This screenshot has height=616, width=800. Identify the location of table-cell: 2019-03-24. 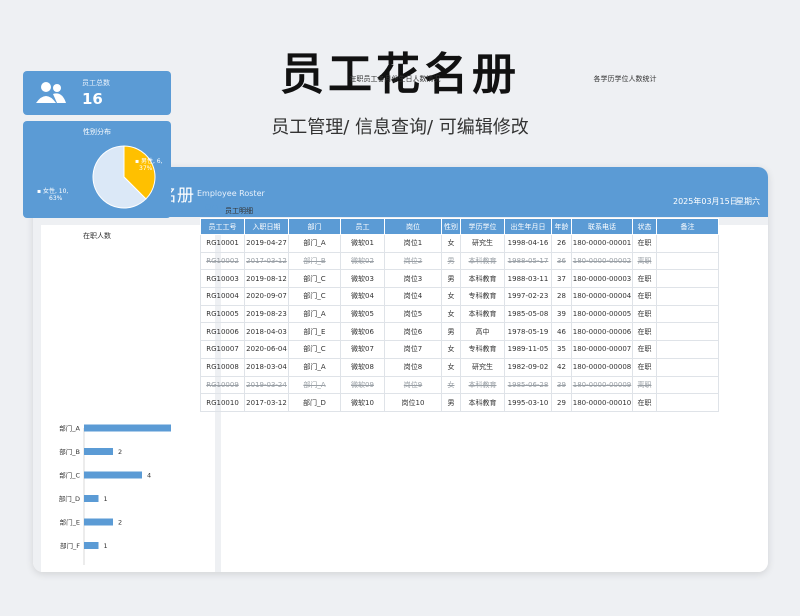
(266, 385).